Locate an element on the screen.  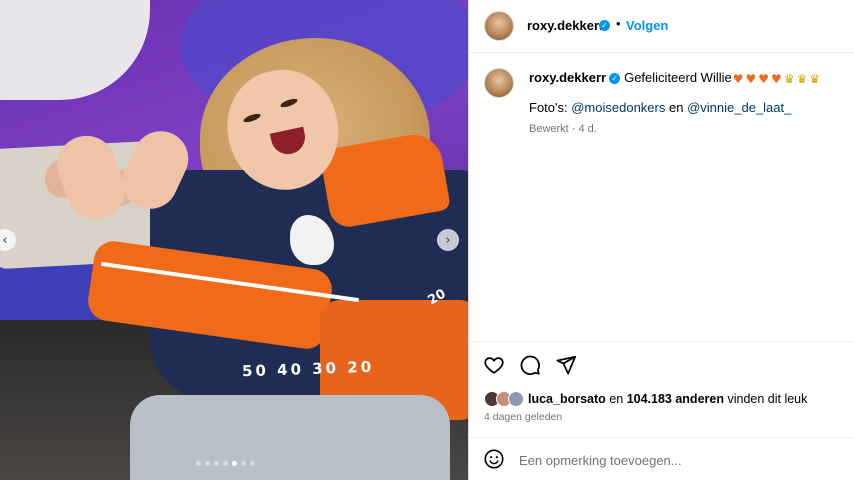
chevron-right-icon: › is located at coordinates (448, 240).